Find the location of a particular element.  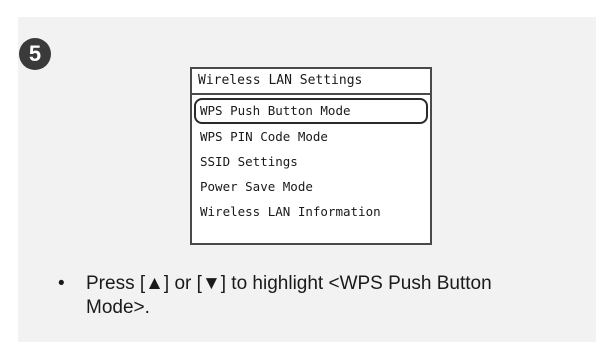

menu-item-wireless-lan-information: Wireless LAN Information is located at coordinates (311, 211).